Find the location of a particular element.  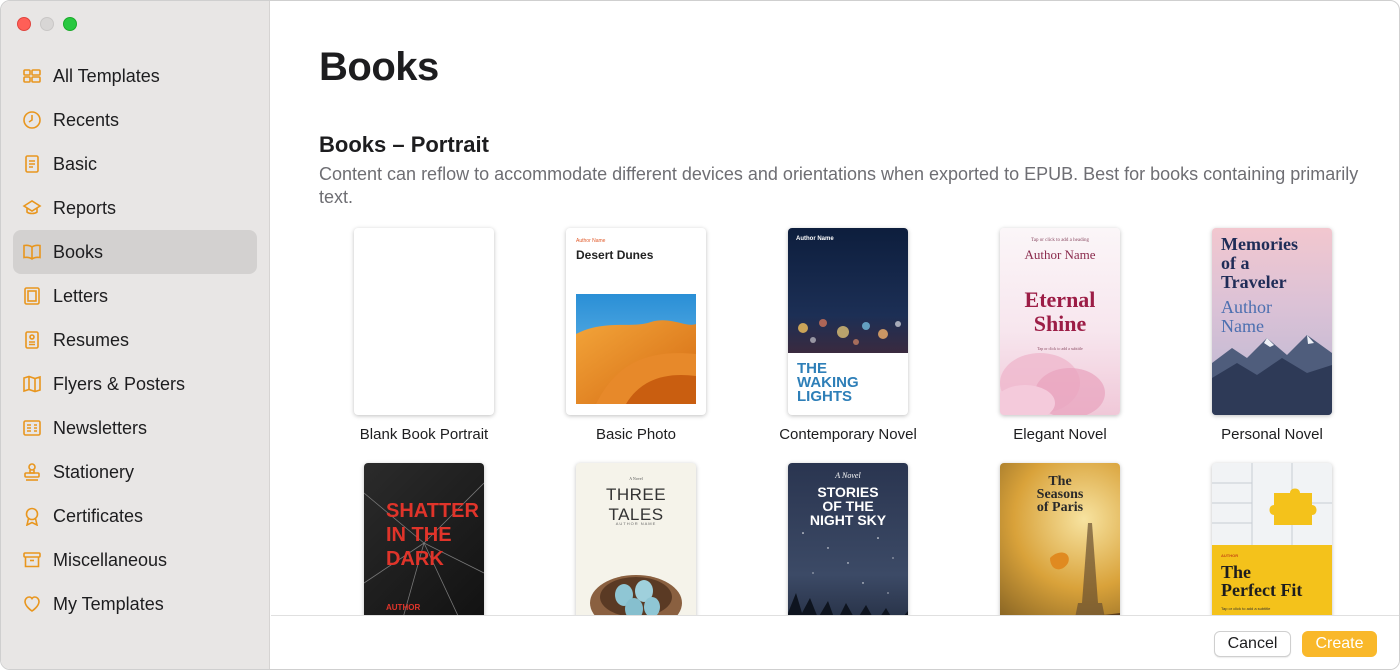

sidebar-item-my-templates: My Templates is located at coordinates (135, 604).